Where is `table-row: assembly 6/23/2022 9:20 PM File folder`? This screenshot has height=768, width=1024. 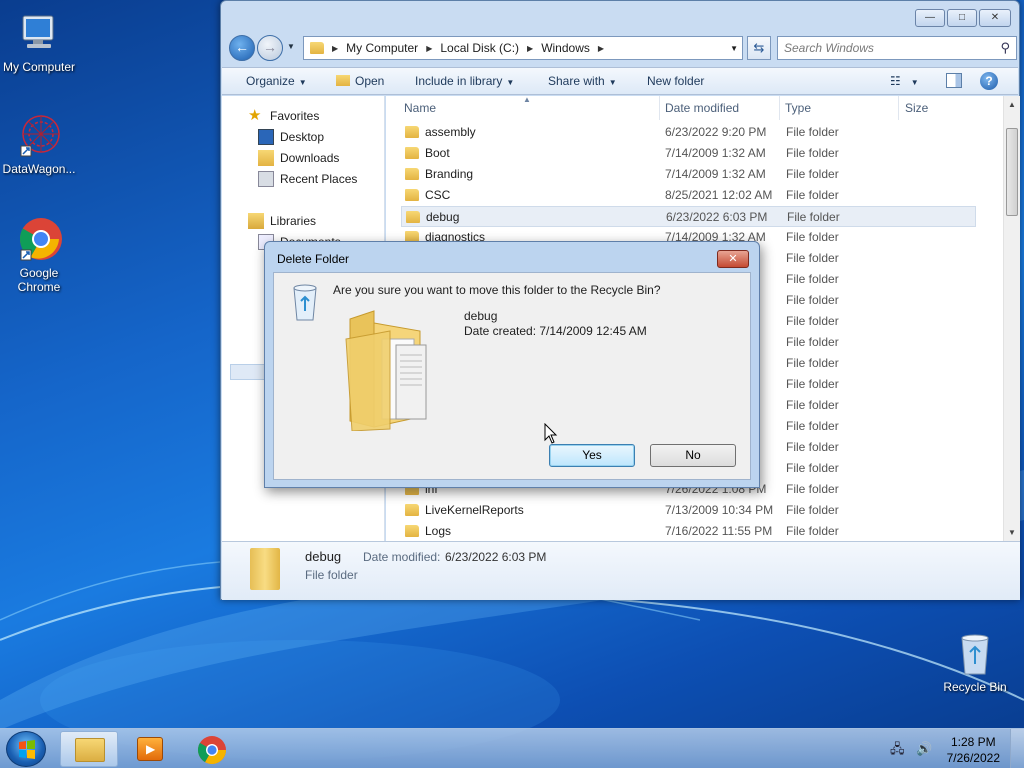 table-row: assembly 6/23/2022 9:20 PM File folder is located at coordinates (688, 132).